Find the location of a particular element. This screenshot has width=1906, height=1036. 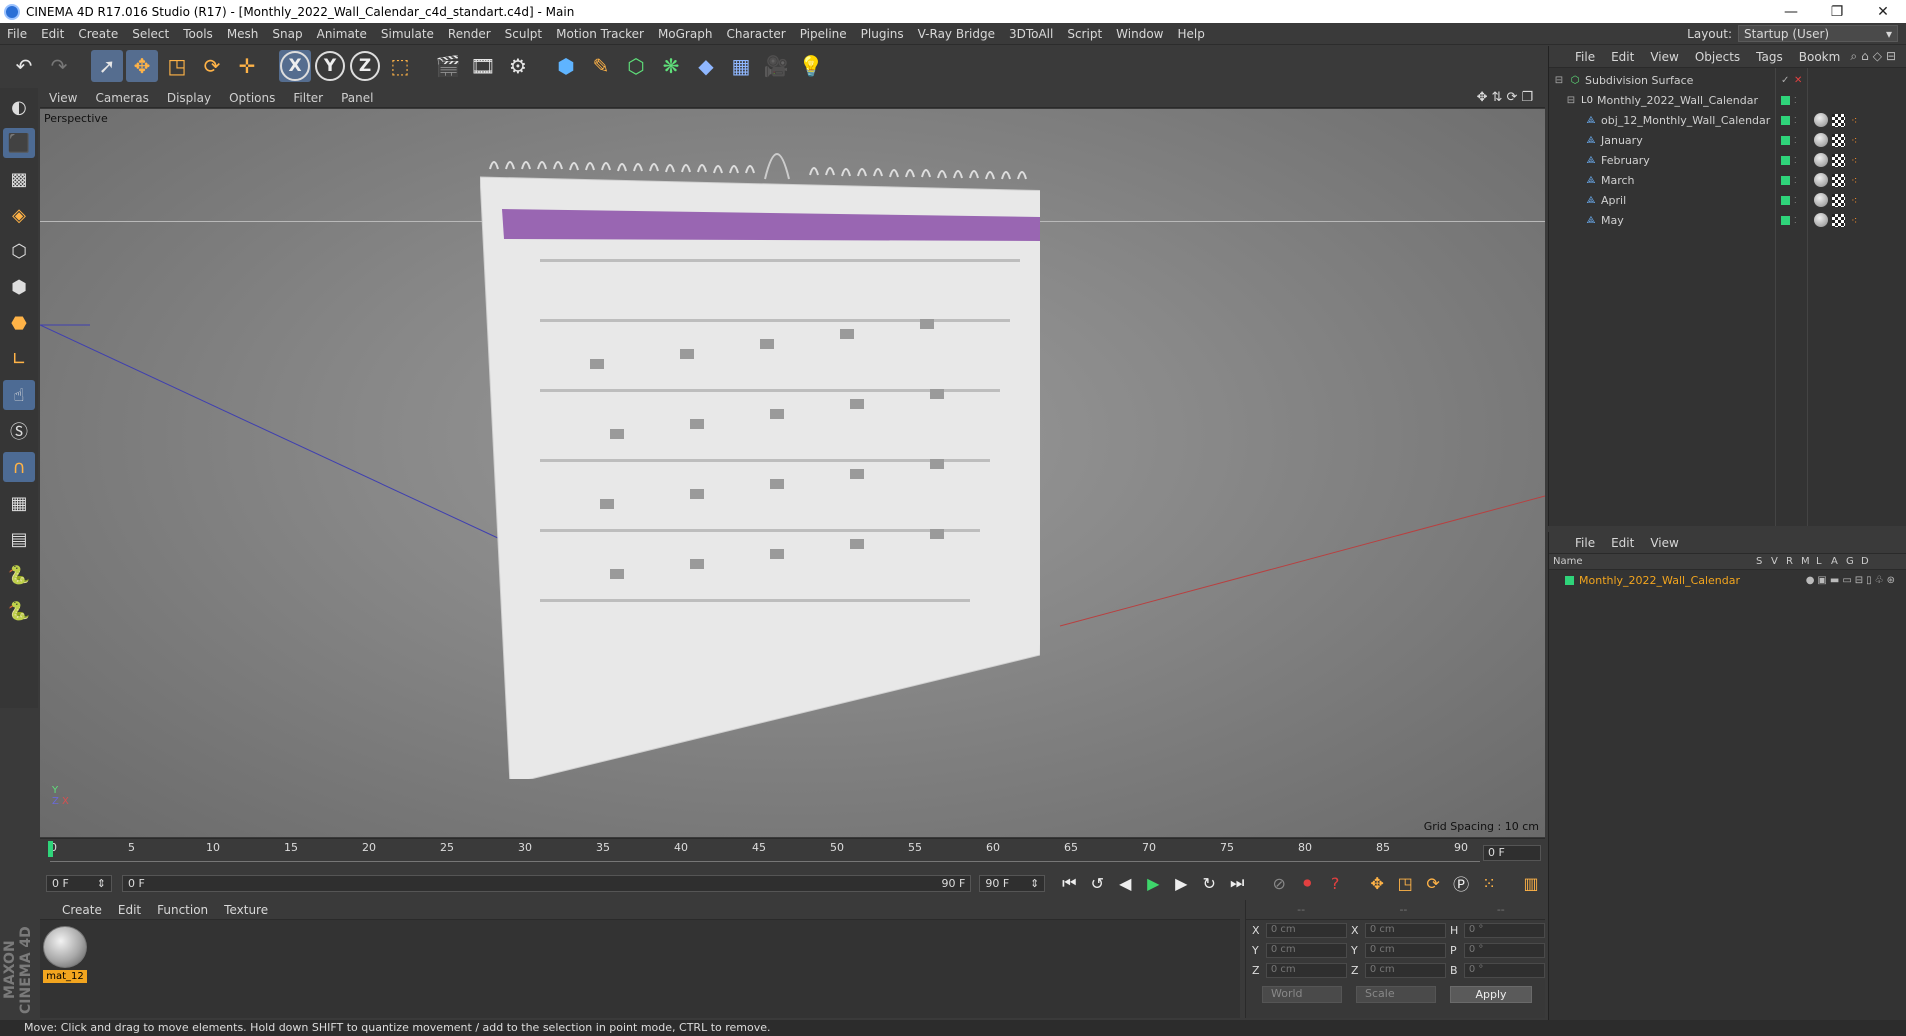

spline-pen-icon: ✎ is located at coordinates (601, 66).